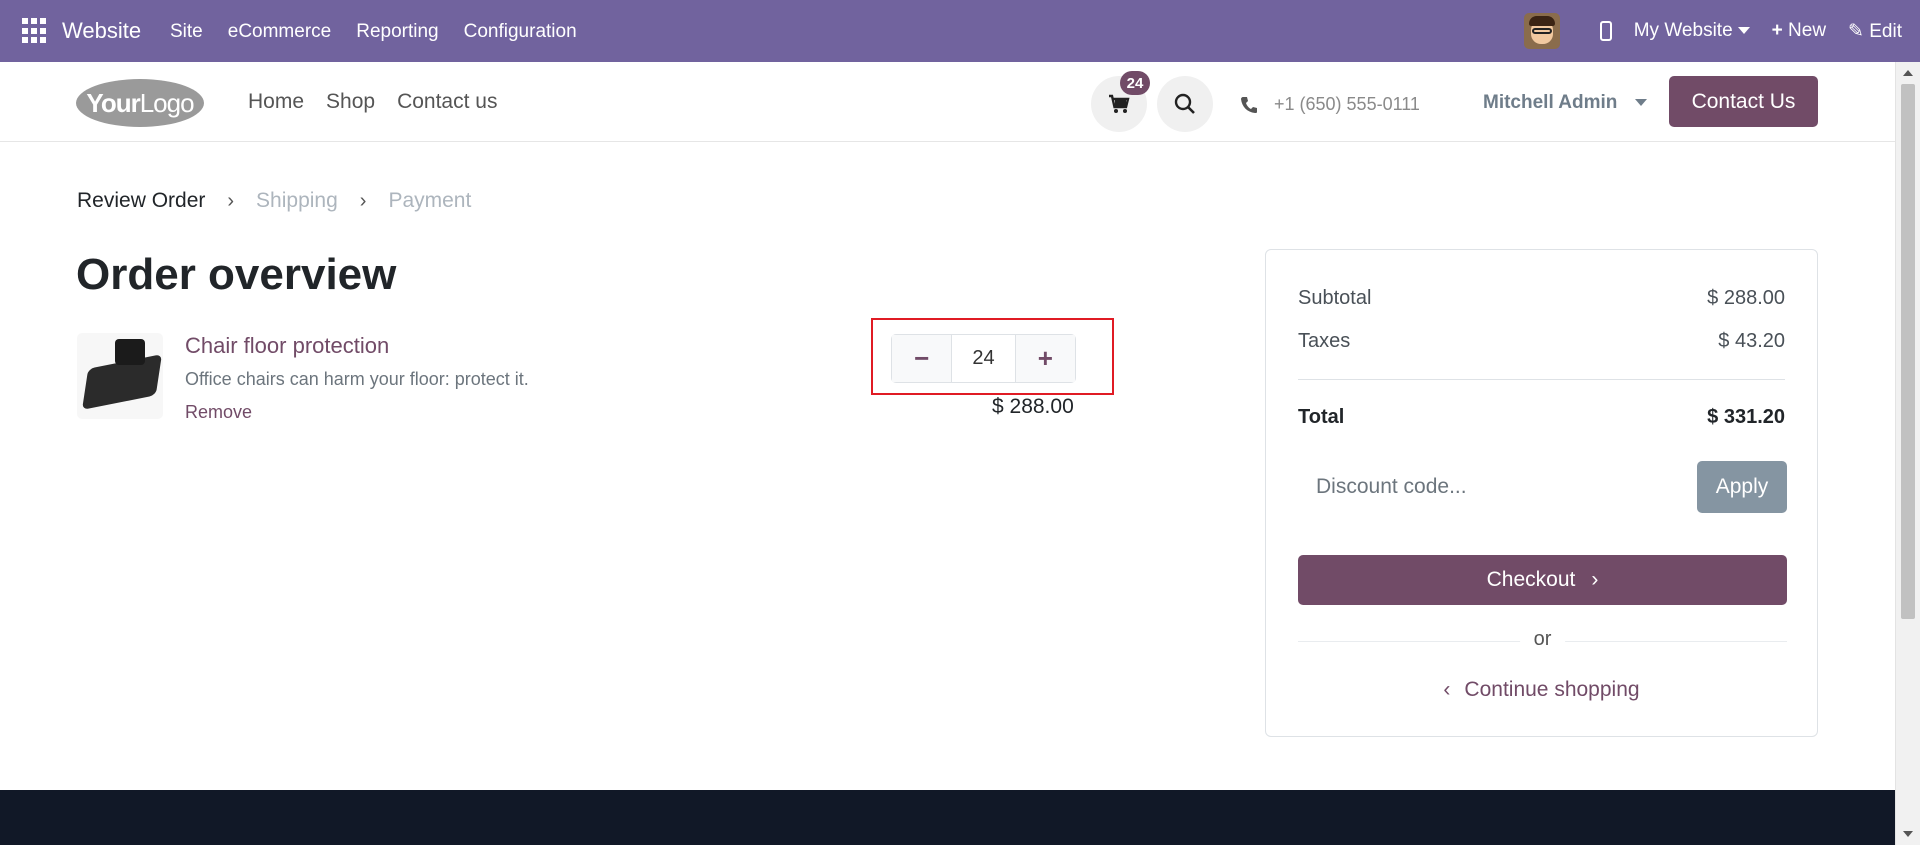 Image resolution: width=1920 pixels, height=845 pixels. I want to click on site-logo: Your Logo, so click(140, 103).